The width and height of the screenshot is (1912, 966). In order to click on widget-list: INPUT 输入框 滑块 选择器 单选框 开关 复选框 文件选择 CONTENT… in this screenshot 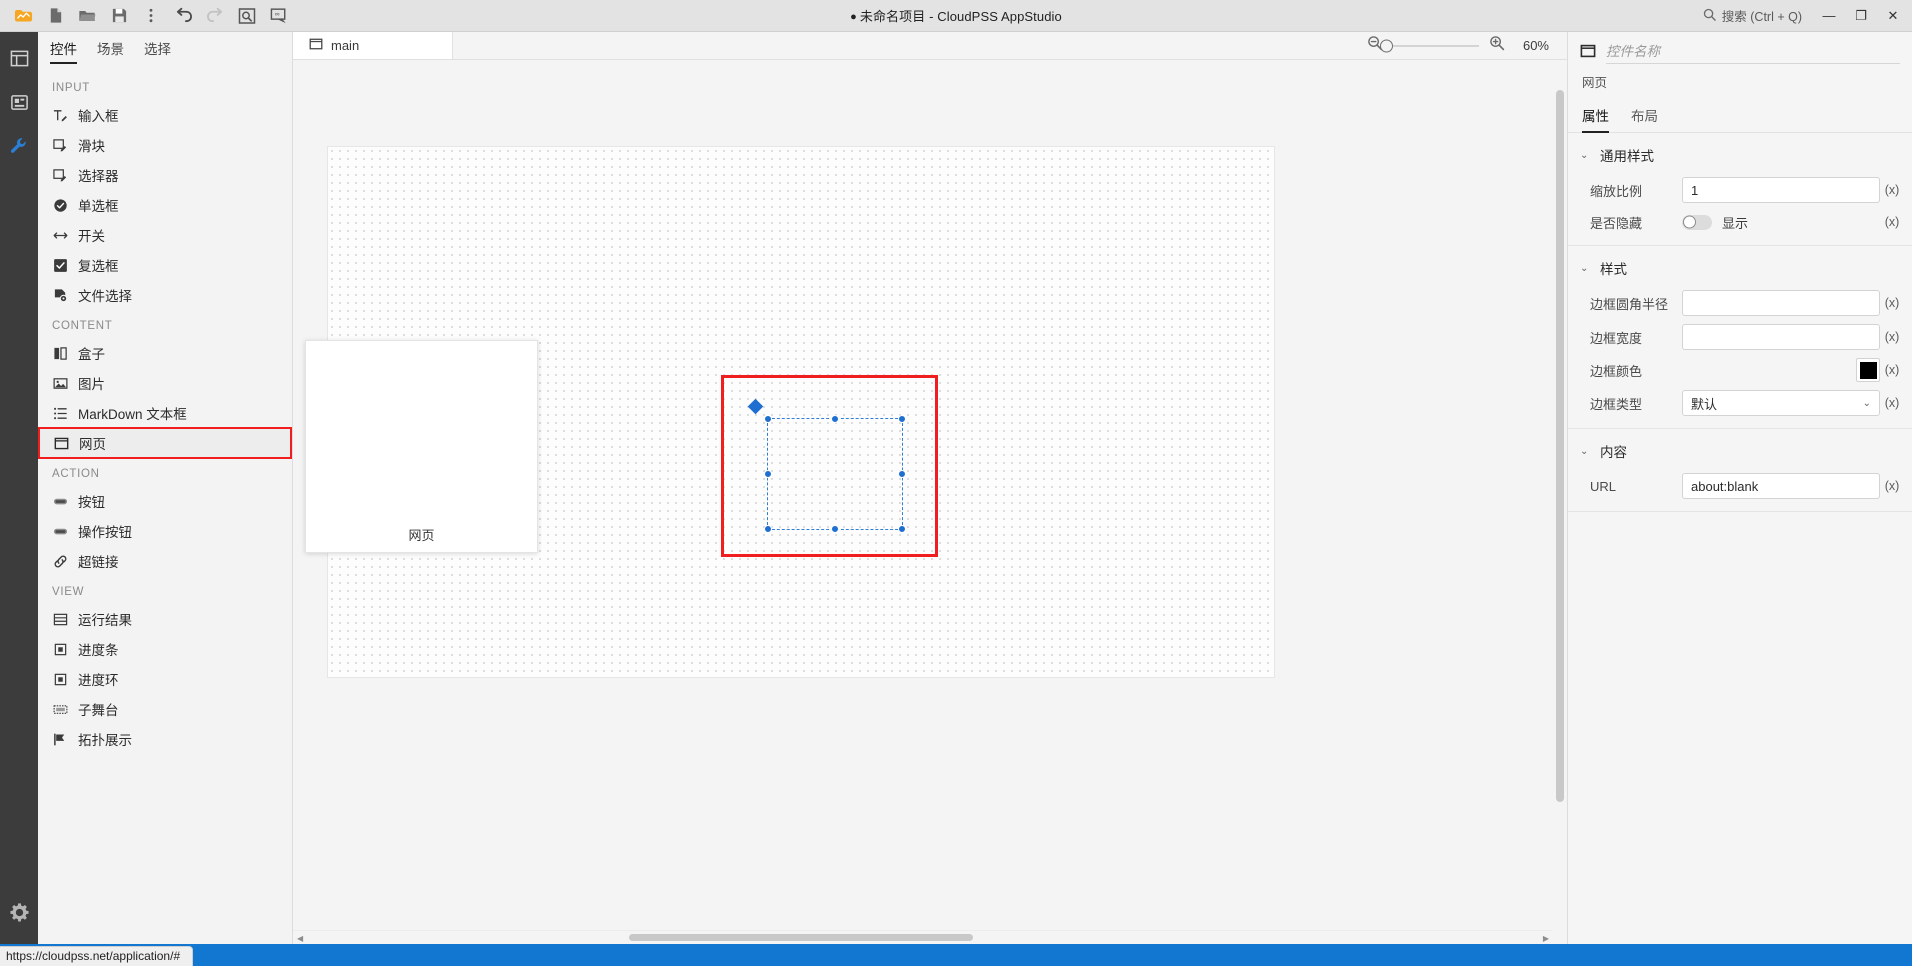, I will do `click(165, 504)`.